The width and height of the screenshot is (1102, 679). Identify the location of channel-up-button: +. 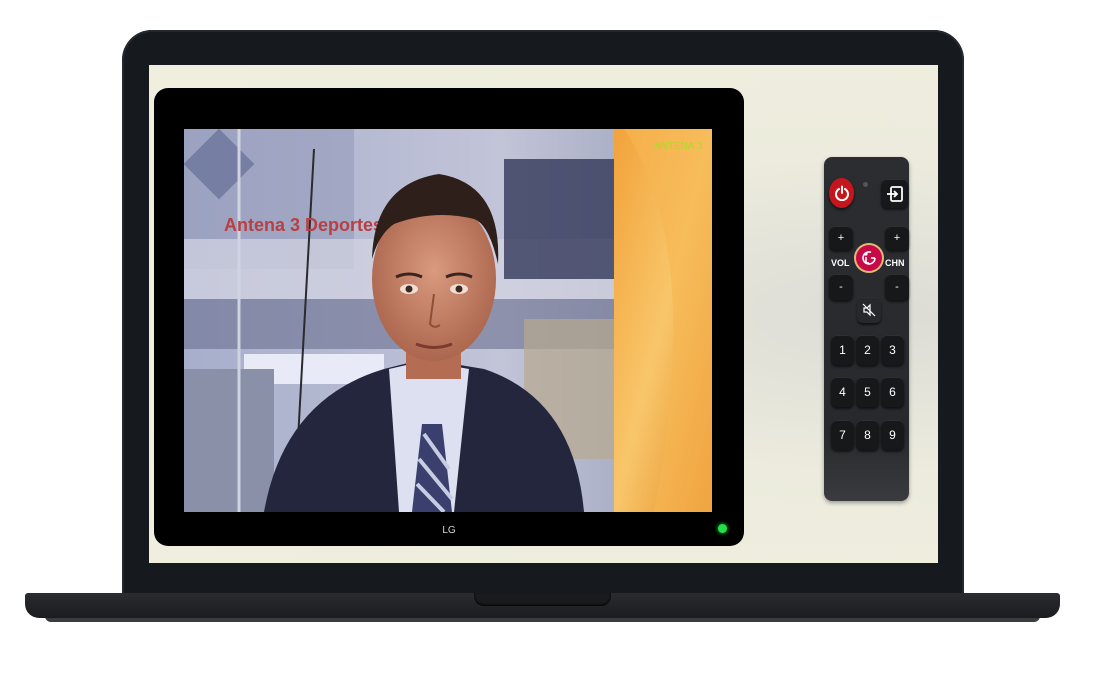
(897, 238).